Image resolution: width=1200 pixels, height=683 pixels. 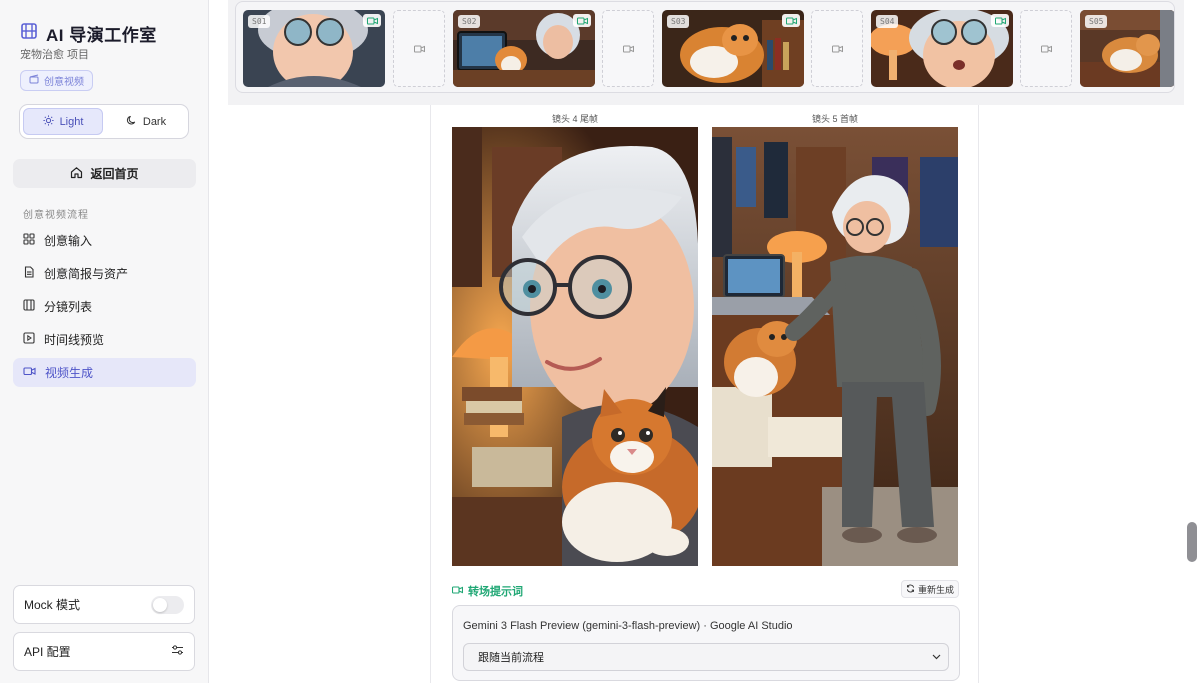 I want to click on filmstrip-area: S01 S02 S03 S04 S05, so click(x=706, y=52).